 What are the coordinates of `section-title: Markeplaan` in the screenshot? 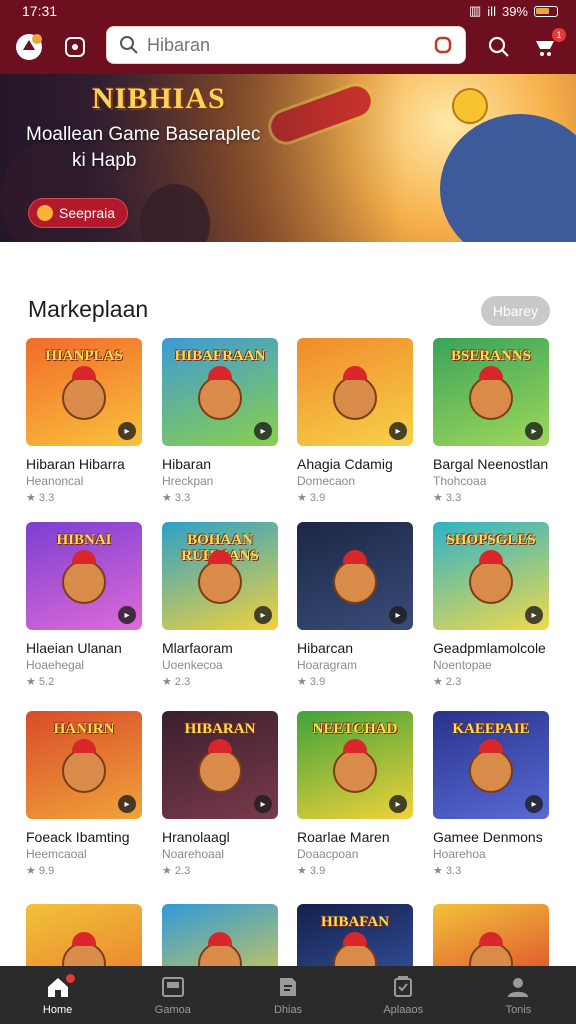 It's located at (88, 309).